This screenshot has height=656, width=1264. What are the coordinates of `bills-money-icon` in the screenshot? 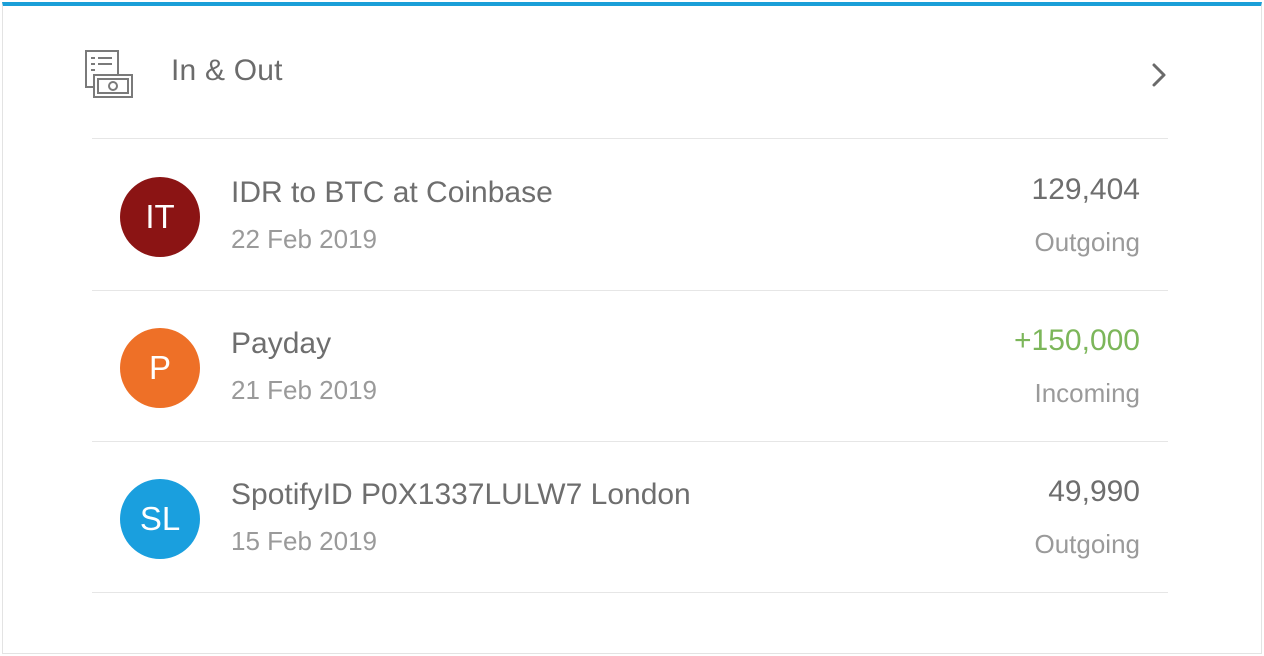 It's located at (109, 74).